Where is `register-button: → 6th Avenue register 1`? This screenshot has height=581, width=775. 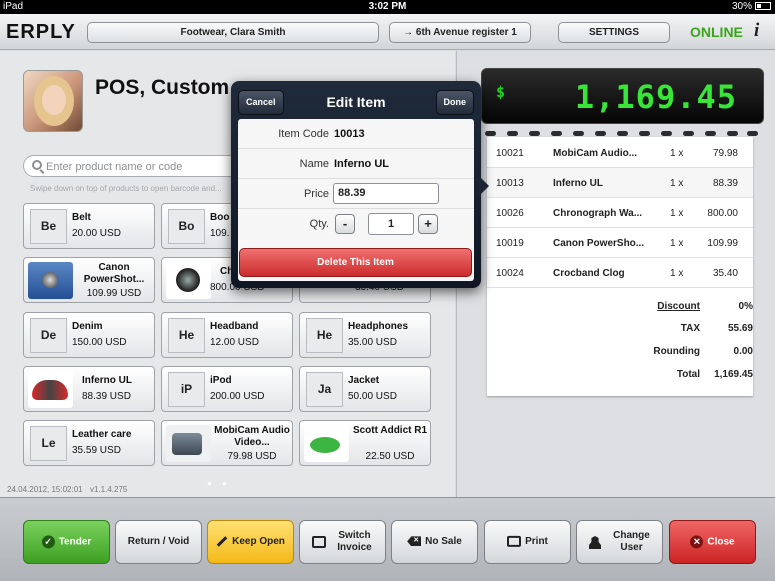 register-button: → 6th Avenue register 1 is located at coordinates (460, 32).